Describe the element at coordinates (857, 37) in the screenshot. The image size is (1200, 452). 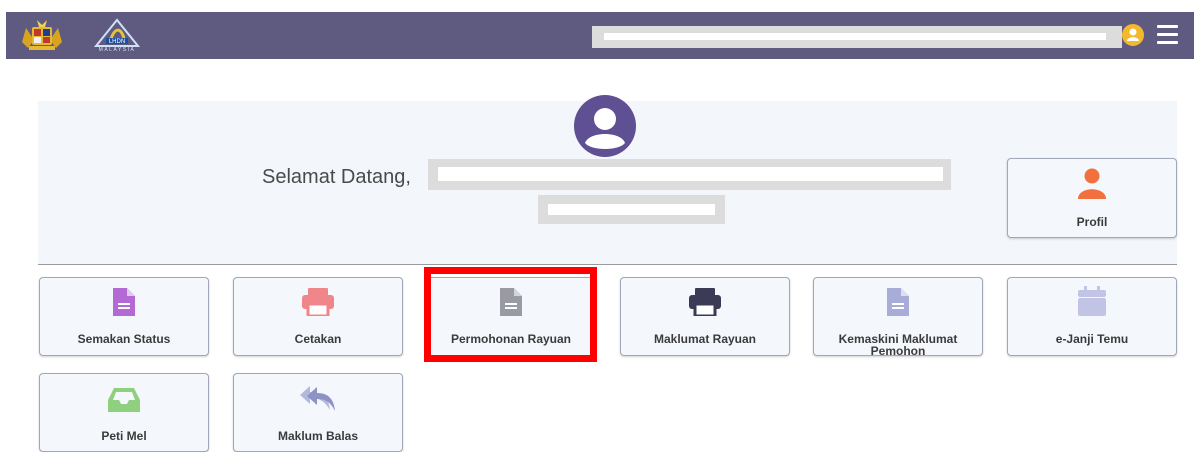
I see `redacted-user-name` at that location.